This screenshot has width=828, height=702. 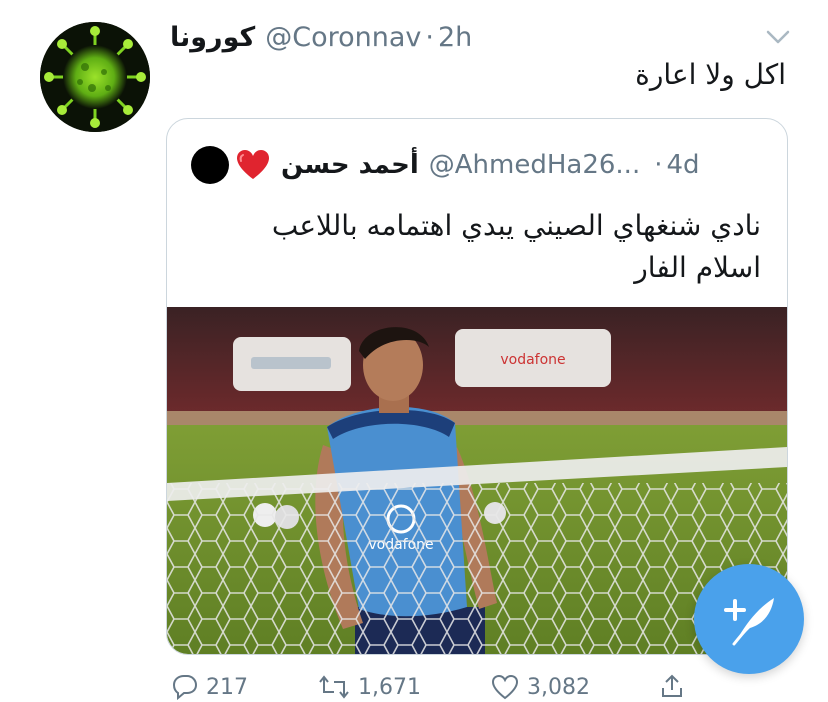 I want to click on quoted-text-line-2: اسلام الفار, so click(x=697, y=267).